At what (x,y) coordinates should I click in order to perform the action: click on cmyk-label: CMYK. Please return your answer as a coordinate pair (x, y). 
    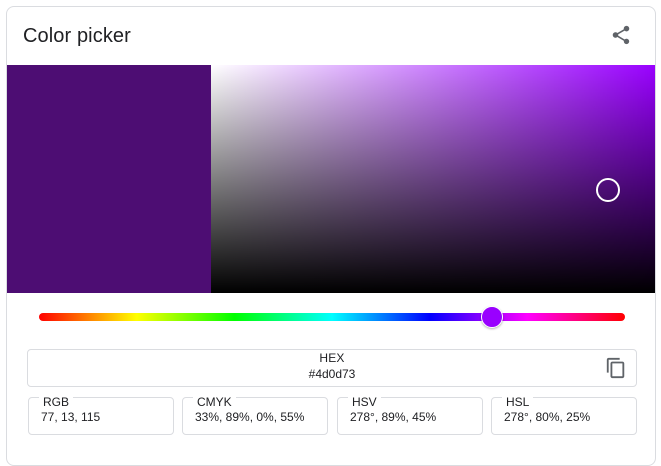
    Looking at the image, I should click on (214, 402).